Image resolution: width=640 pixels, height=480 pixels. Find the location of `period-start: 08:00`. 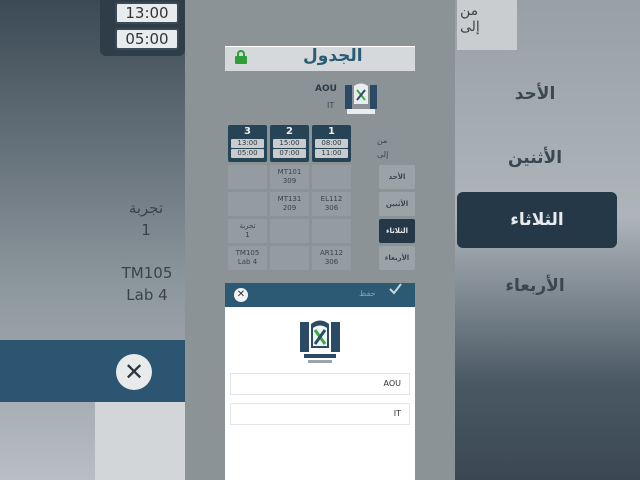

period-start: 08:00 is located at coordinates (331, 143).